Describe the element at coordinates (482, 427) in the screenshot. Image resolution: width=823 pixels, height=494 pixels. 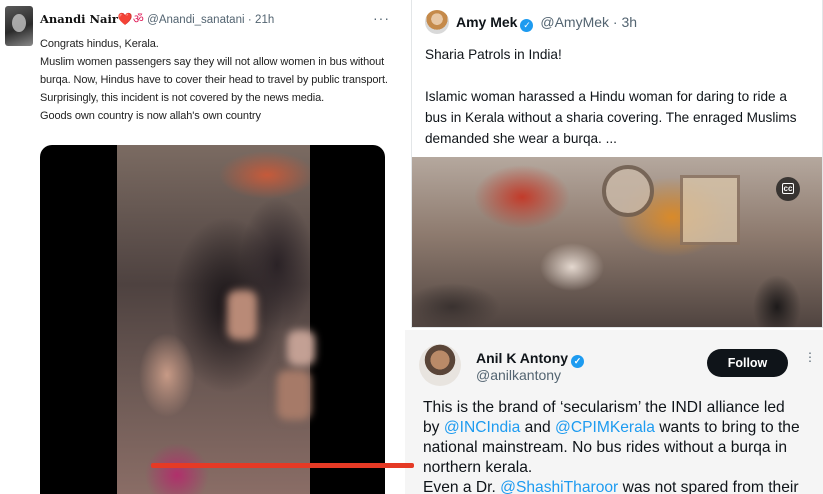
I see `mention-link: @INCIndia` at that location.